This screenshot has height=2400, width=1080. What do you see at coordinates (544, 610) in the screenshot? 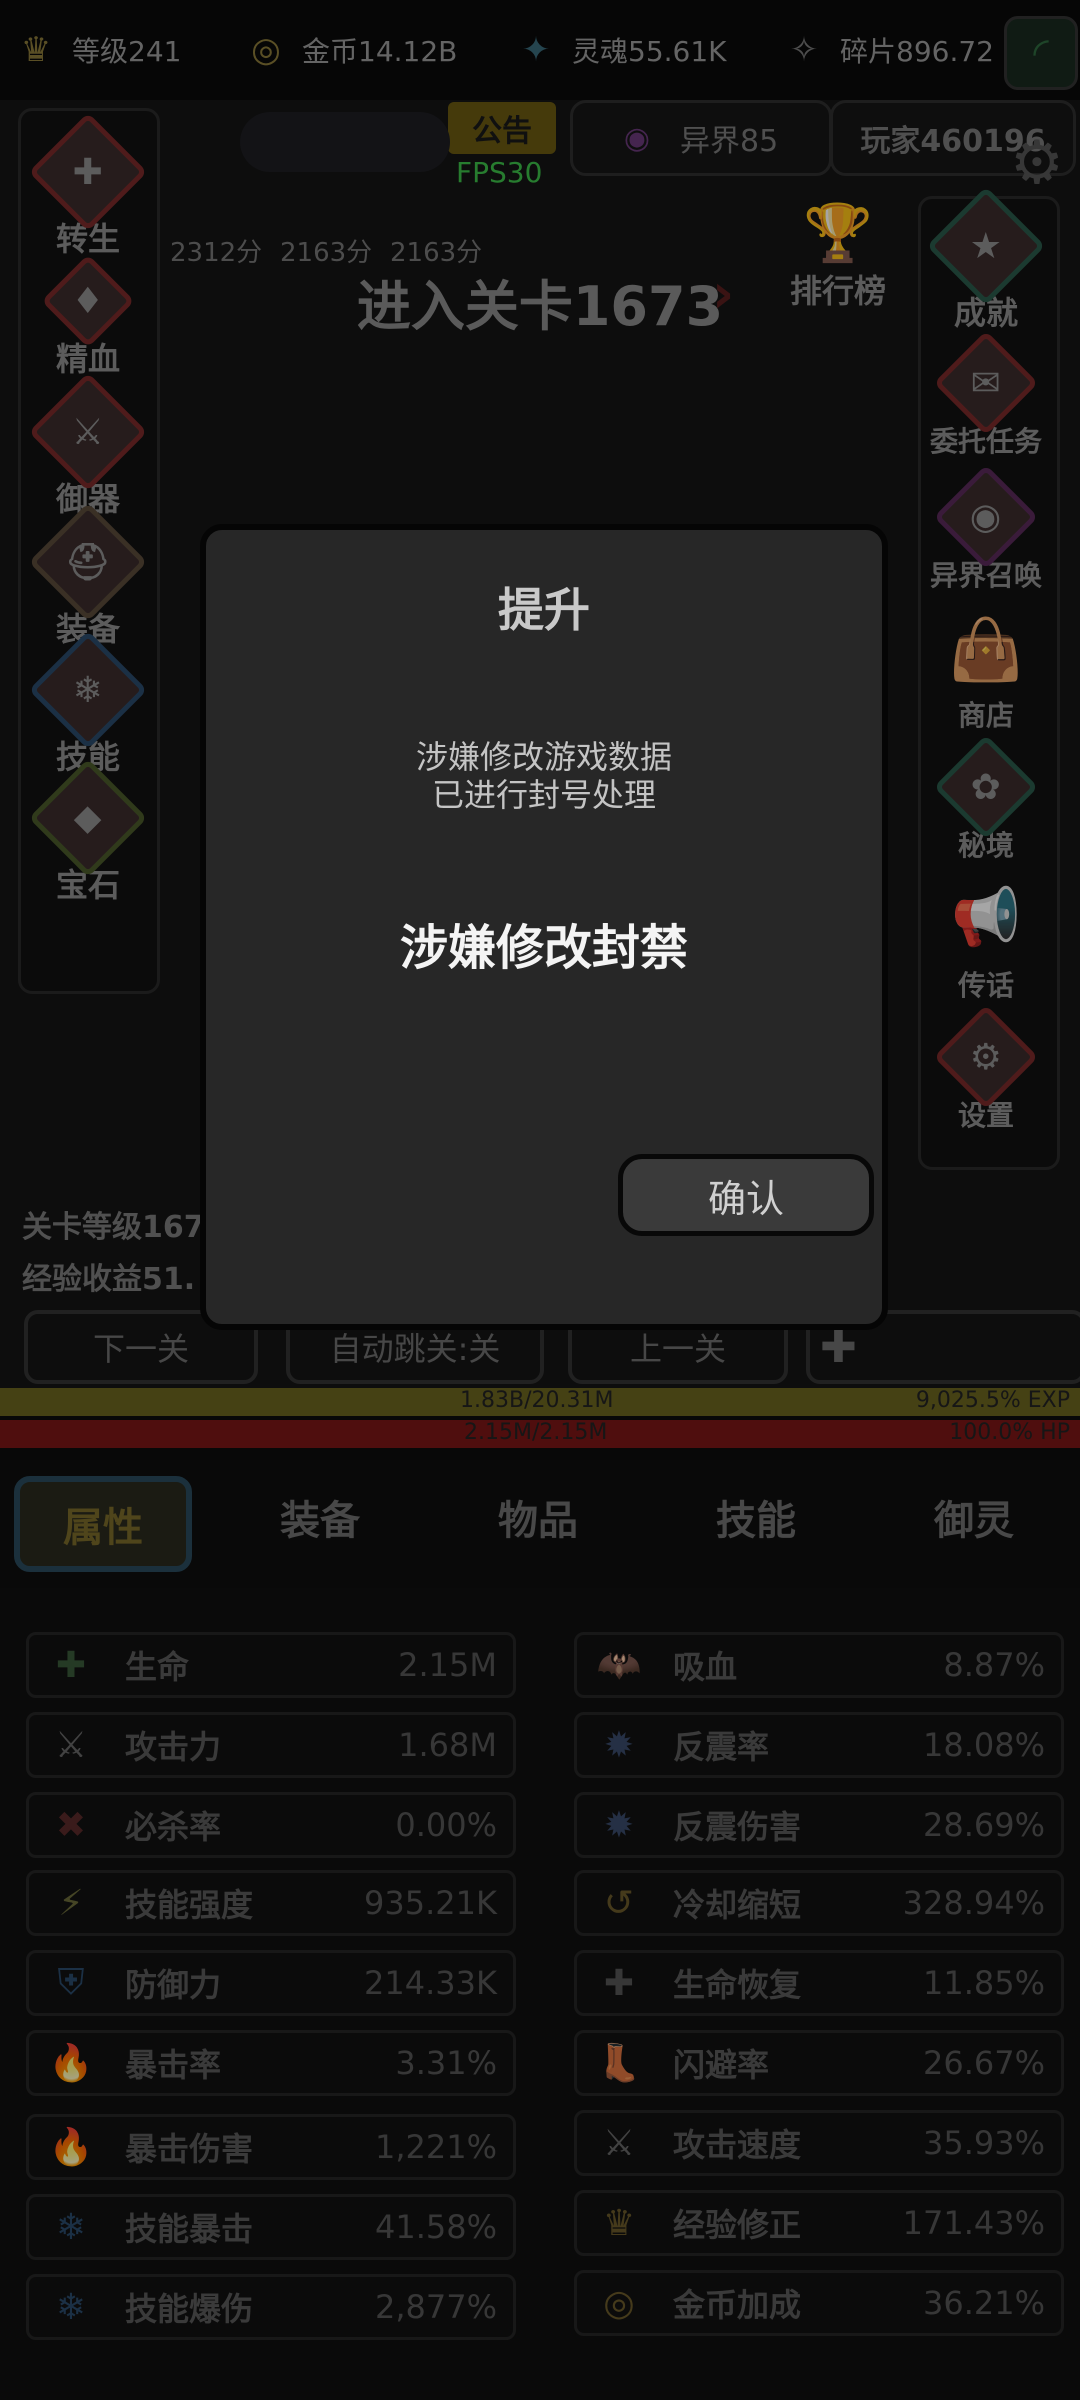
I see `dialog-title: 提升` at bounding box center [544, 610].